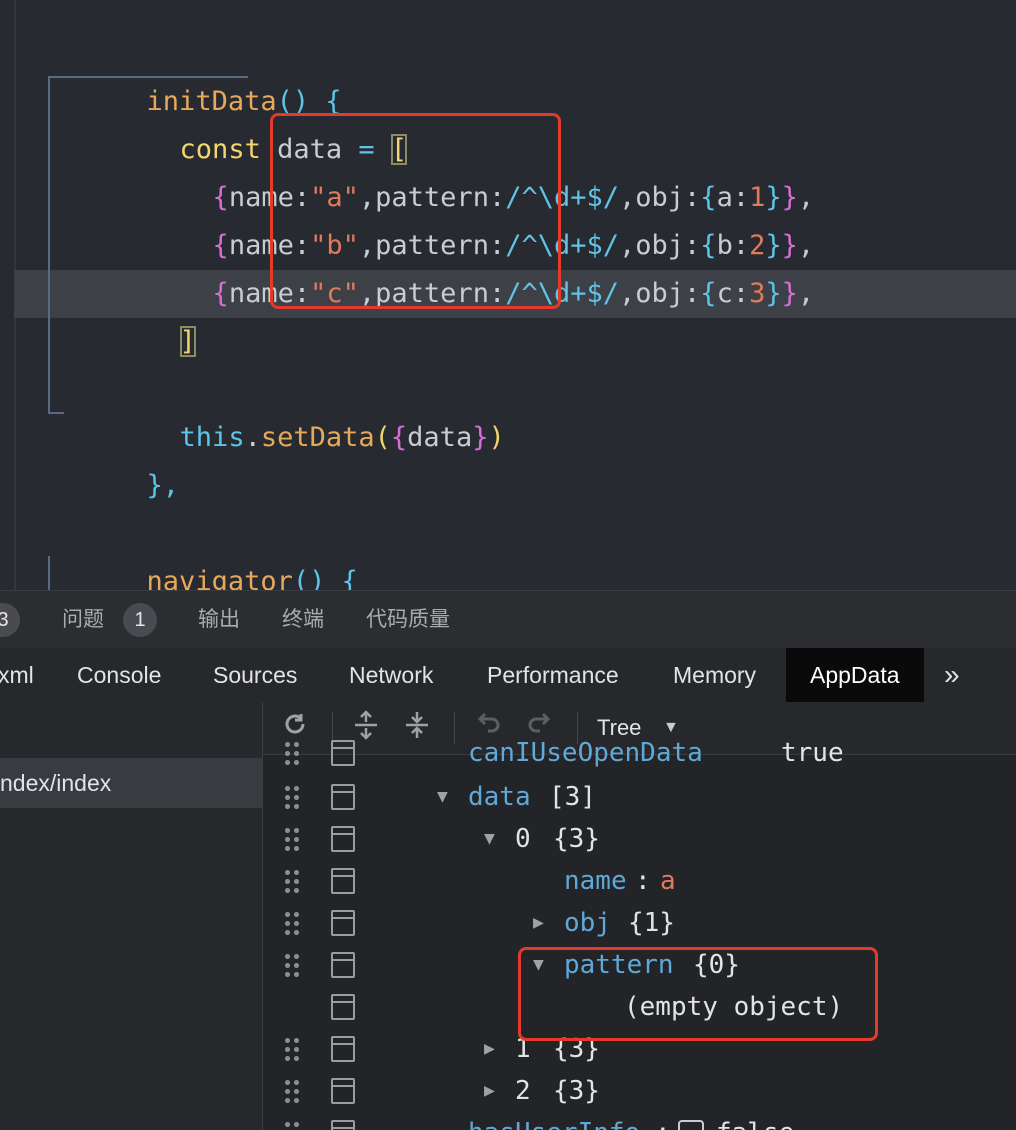 The height and width of the screenshot is (1130, 1016). I want to click on tree-row: canIUseOpenData true, so click(639, 753).